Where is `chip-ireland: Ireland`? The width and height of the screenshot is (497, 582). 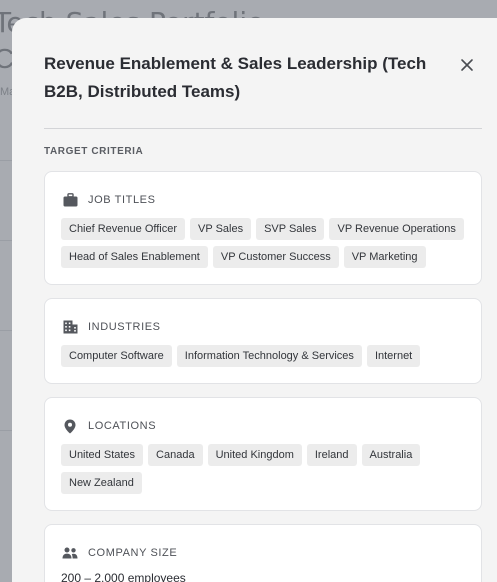 chip-ireland: Ireland is located at coordinates (331, 455).